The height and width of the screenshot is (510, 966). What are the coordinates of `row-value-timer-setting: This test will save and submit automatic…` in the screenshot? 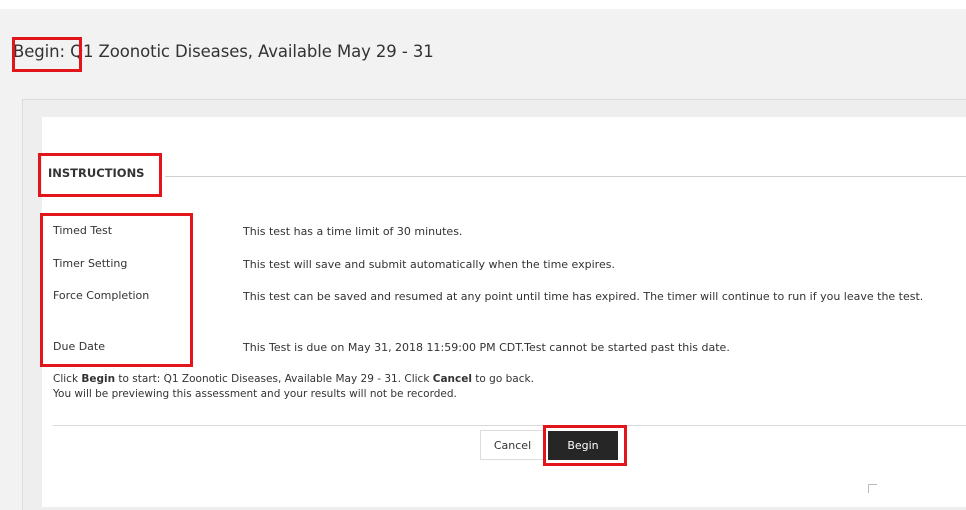 It's located at (429, 264).